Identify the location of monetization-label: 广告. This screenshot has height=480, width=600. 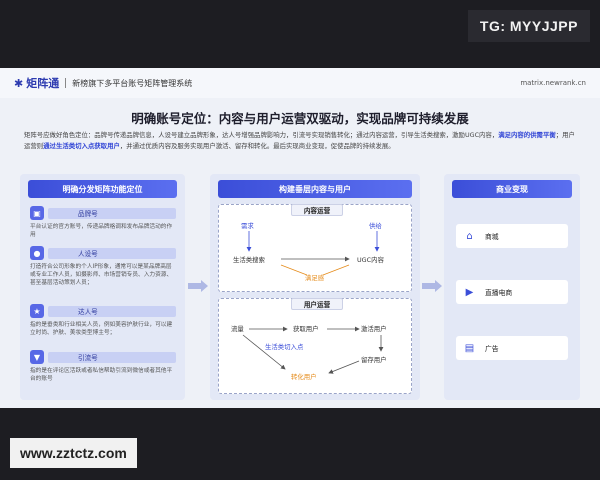
(492, 349).